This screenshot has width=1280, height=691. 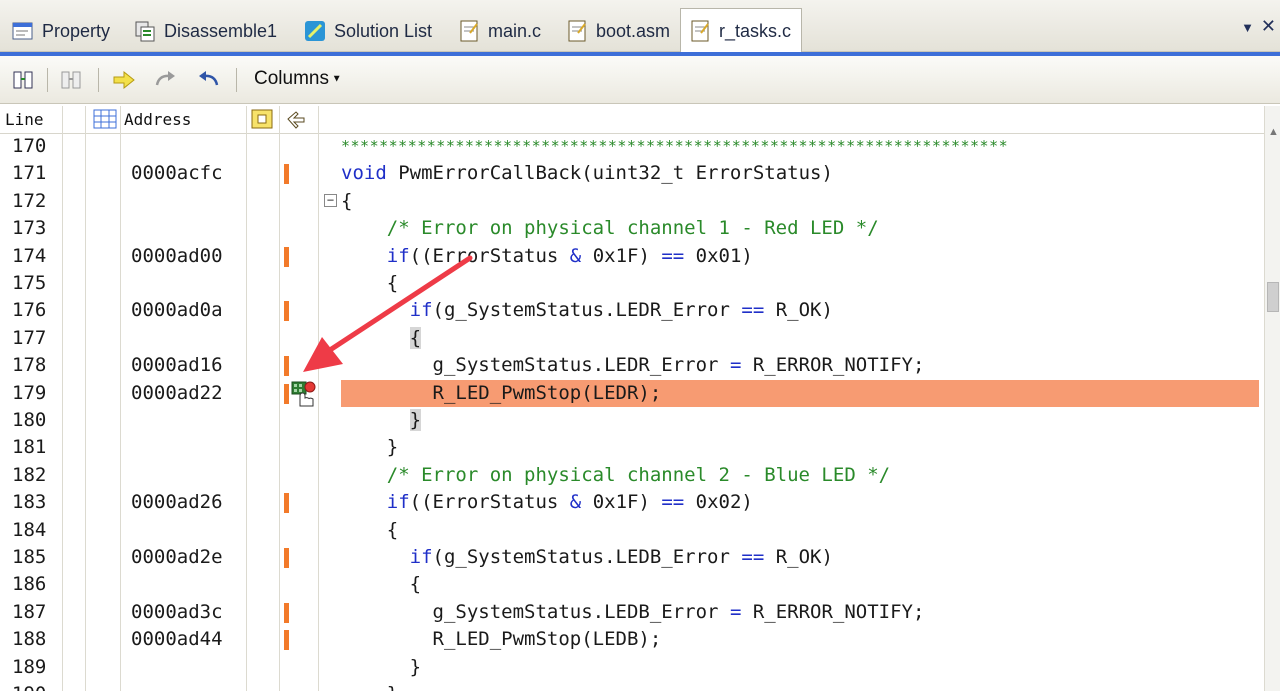 What do you see at coordinates (29, 392) in the screenshot?
I see `line-number: 179` at bounding box center [29, 392].